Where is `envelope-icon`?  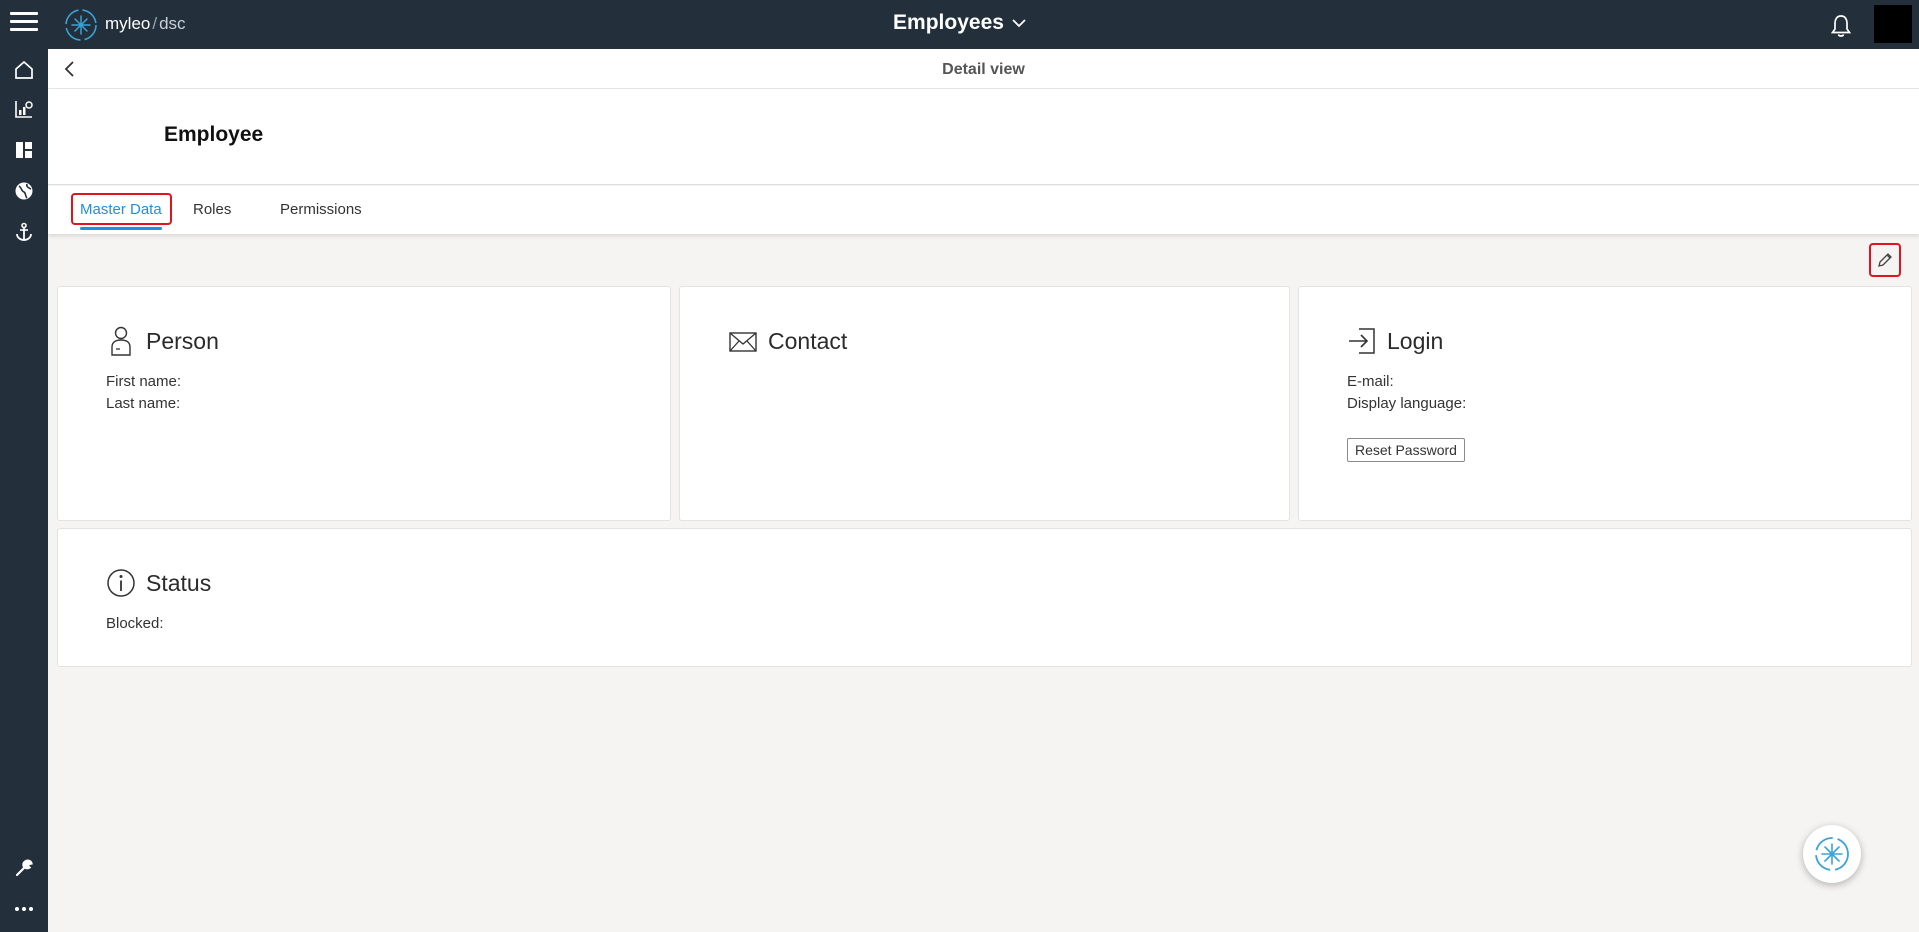 envelope-icon is located at coordinates (743, 342).